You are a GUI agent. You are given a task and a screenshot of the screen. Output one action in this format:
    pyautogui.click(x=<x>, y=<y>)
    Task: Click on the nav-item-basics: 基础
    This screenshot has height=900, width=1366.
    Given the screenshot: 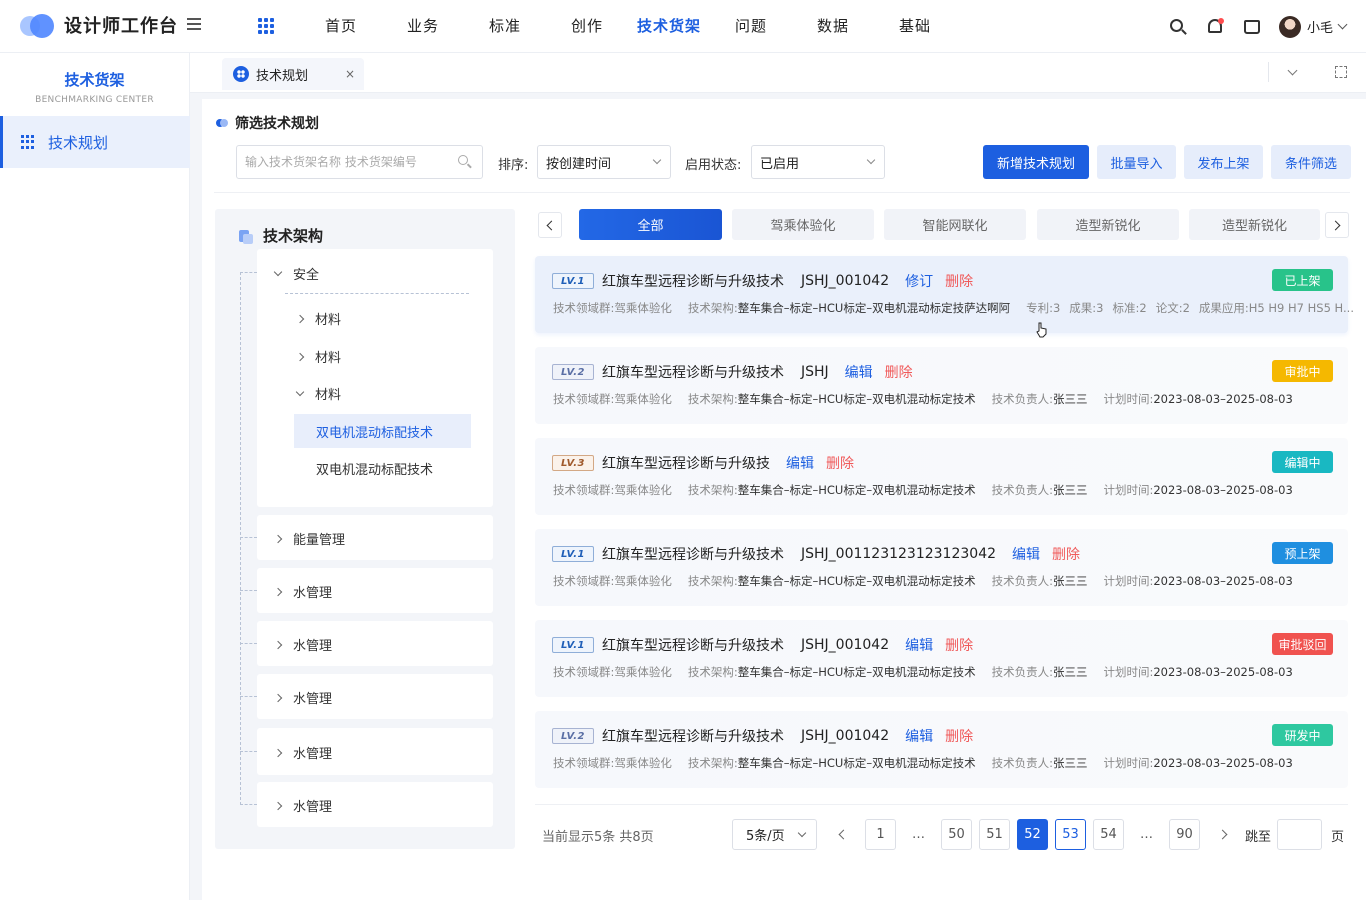 What is the action you would take?
    pyautogui.click(x=915, y=26)
    